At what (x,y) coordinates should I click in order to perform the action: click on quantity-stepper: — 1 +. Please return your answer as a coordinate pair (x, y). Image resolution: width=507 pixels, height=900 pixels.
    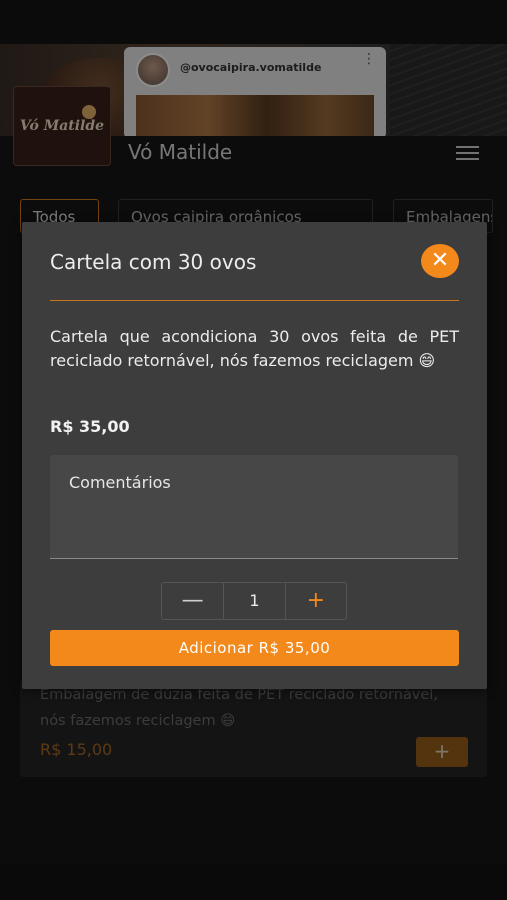
    Looking at the image, I should click on (254, 601).